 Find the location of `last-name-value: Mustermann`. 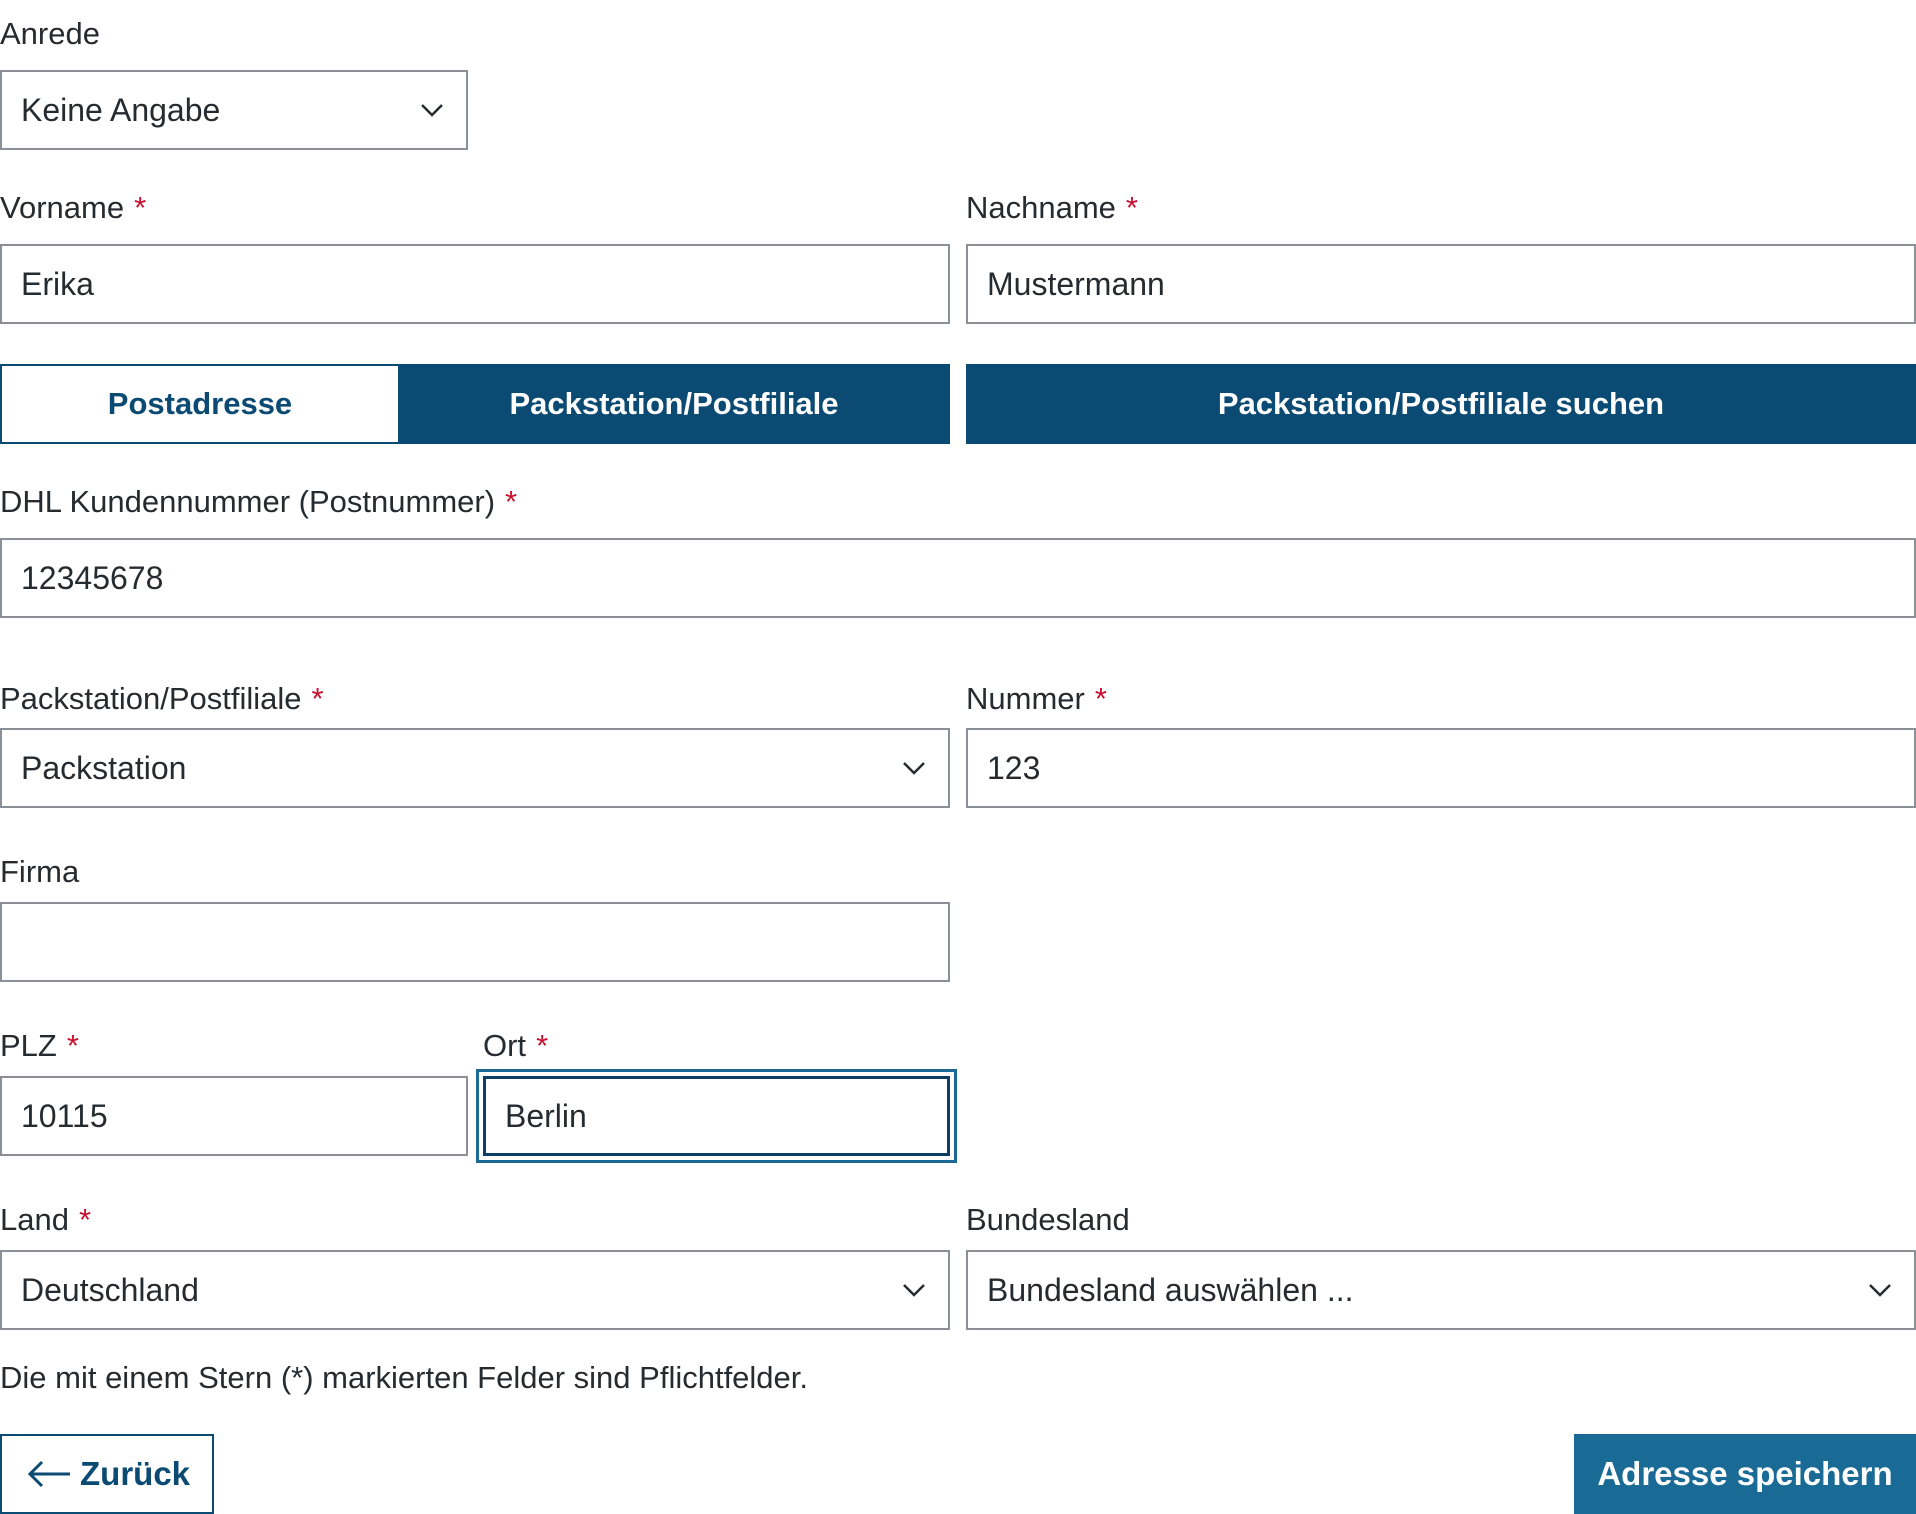

last-name-value: Mustermann is located at coordinates (1076, 284).